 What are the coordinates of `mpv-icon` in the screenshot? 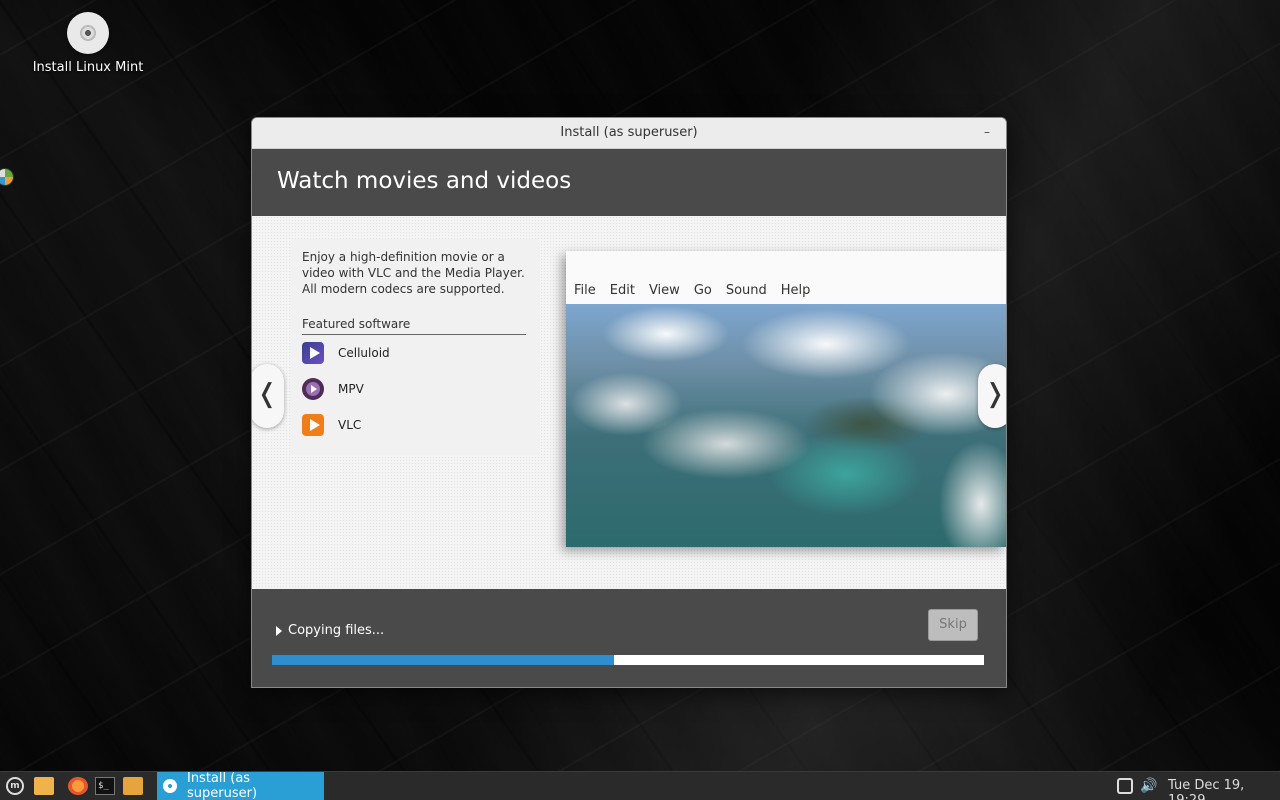 It's located at (313, 389).